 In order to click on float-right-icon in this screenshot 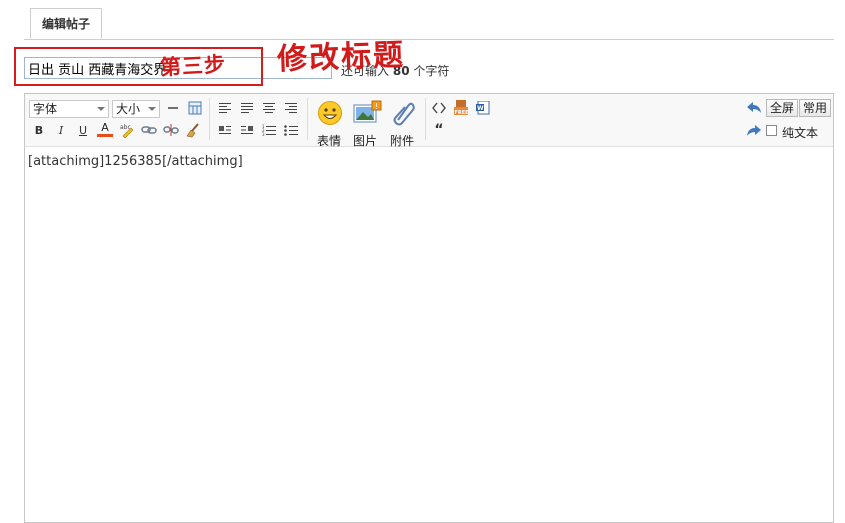, I will do `click(247, 130)`.